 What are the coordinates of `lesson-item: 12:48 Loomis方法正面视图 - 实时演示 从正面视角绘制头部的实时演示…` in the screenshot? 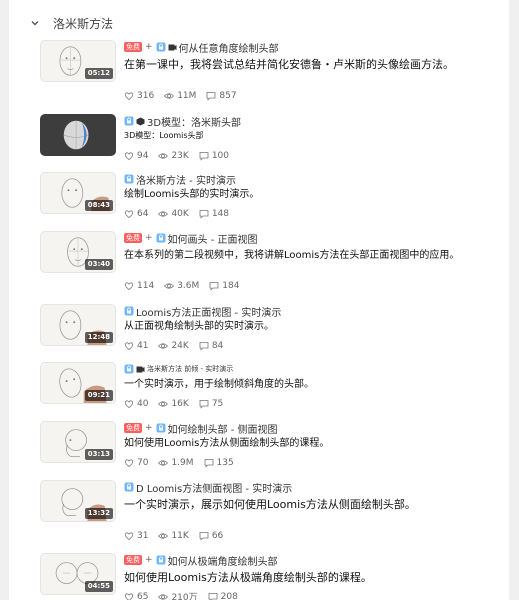 It's located at (270, 329).